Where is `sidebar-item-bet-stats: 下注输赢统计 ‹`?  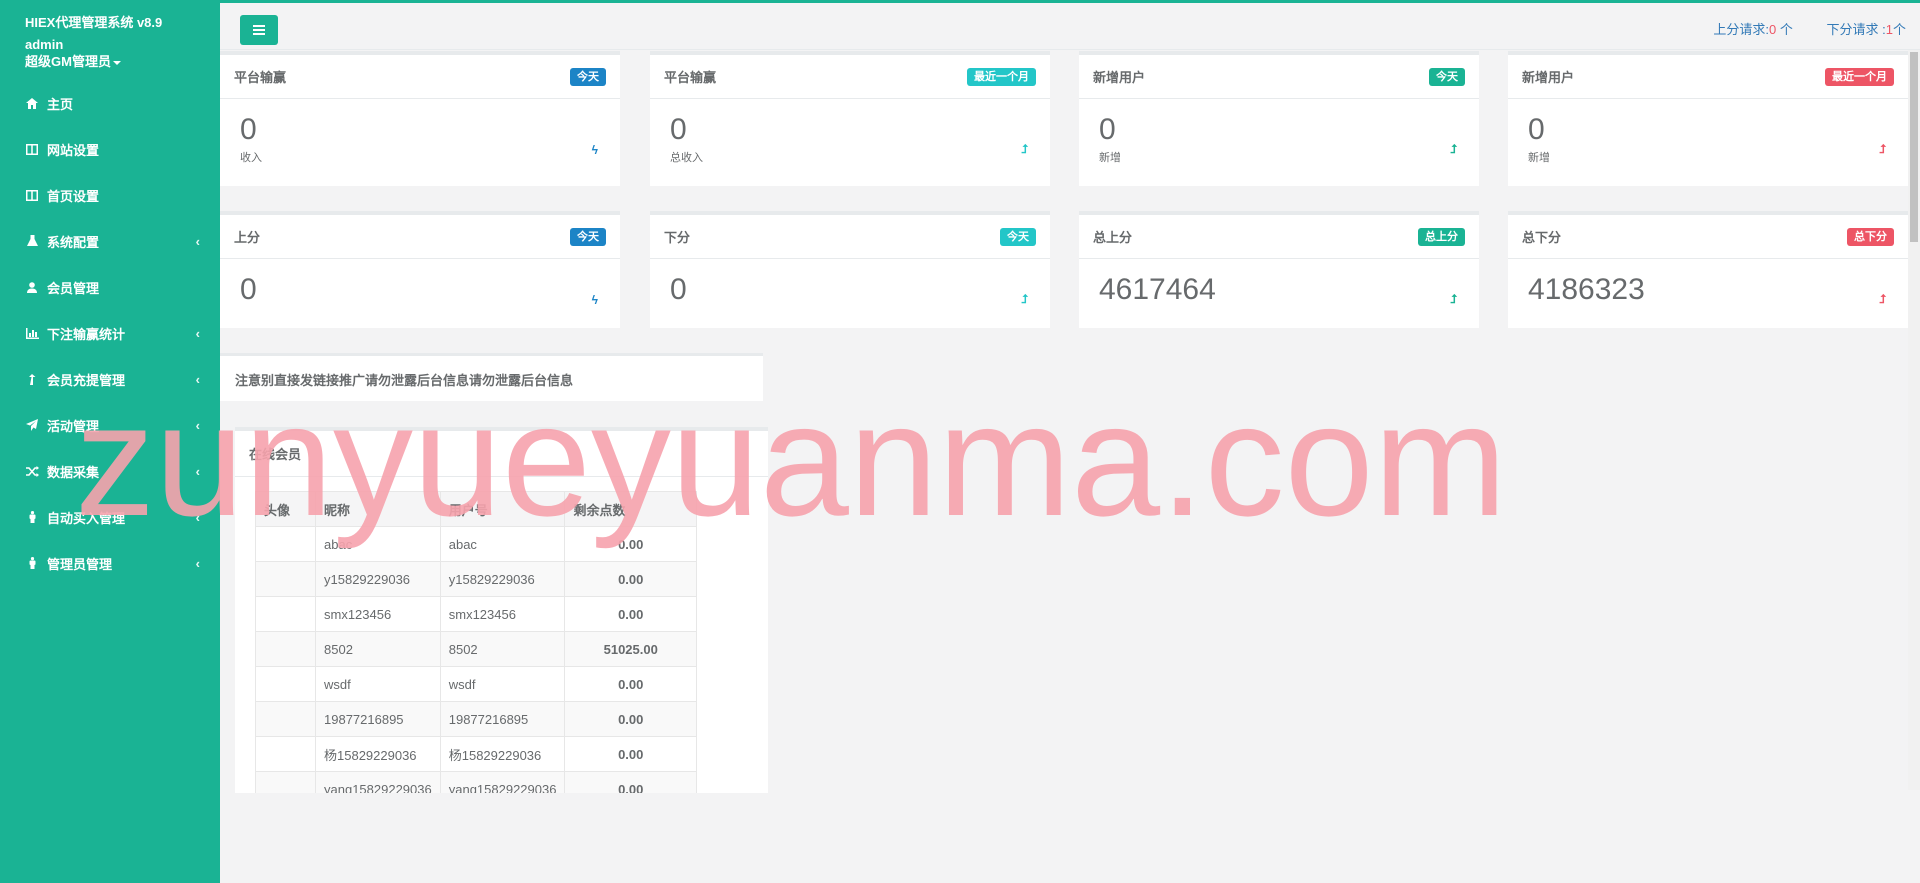
sidebar-item-bet-stats: 下注输赢统计 ‹ is located at coordinates (110, 333).